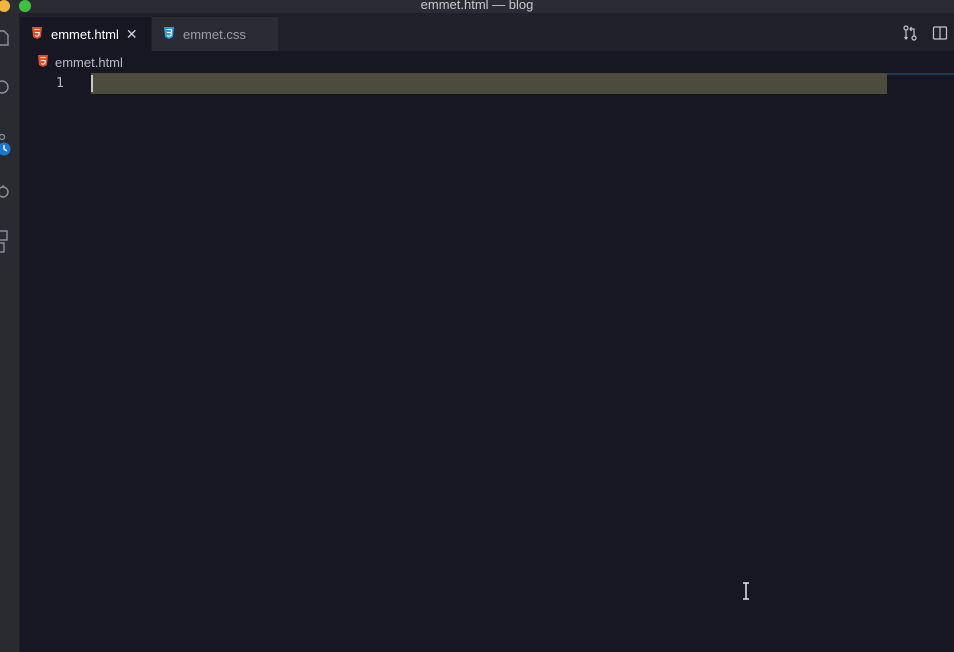 The width and height of the screenshot is (954, 652). I want to click on open-changes-icon, so click(910, 35).